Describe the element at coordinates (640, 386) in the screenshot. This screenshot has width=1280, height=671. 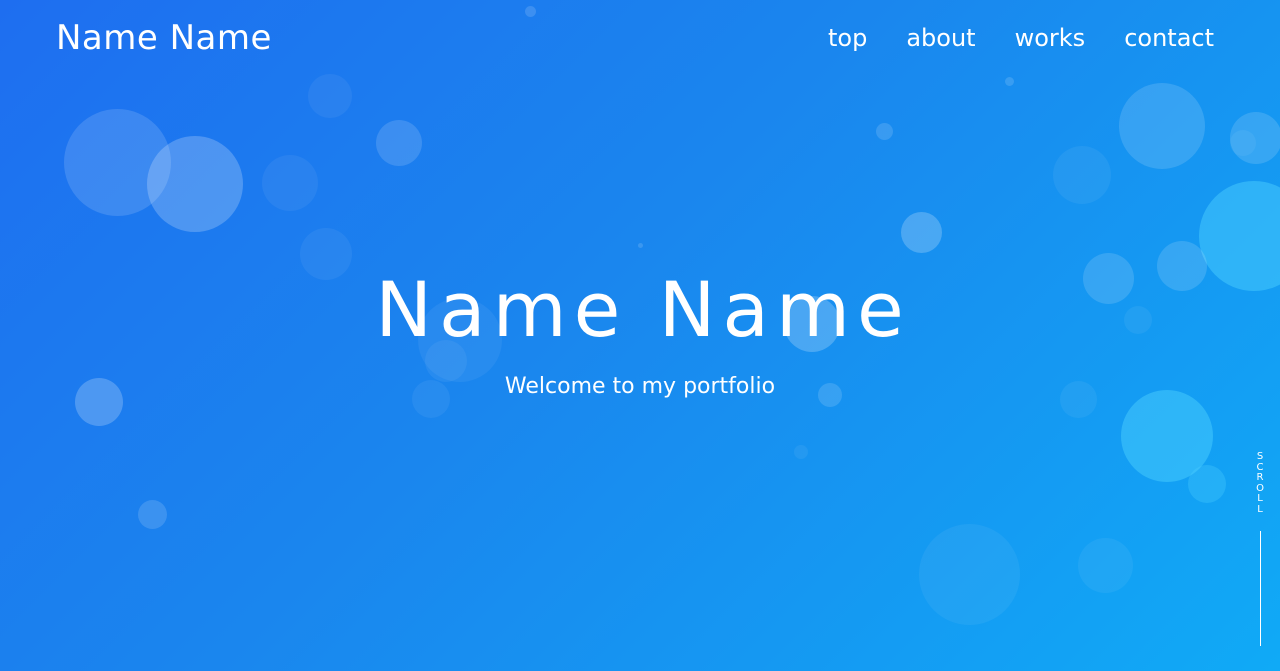
I see `hero-subtitle: Welcome to my portfolio` at that location.